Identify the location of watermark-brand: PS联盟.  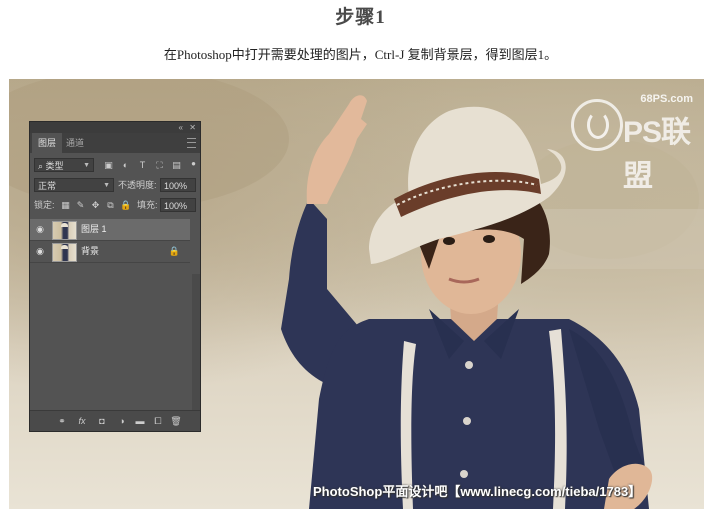
(657, 154).